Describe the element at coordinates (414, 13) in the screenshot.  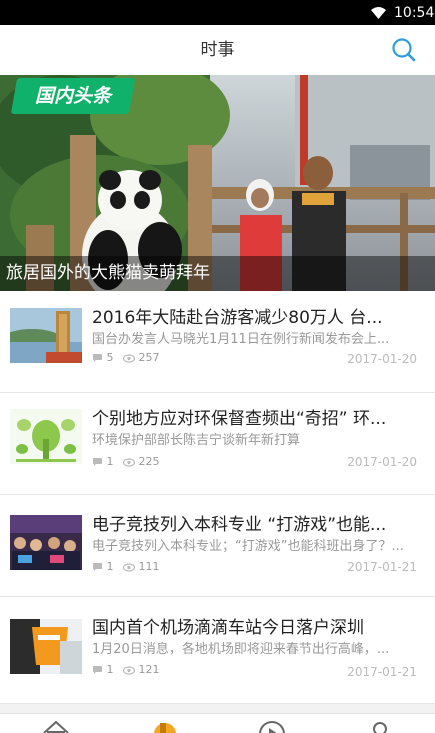
I see `status-clock: 10:54` at that location.